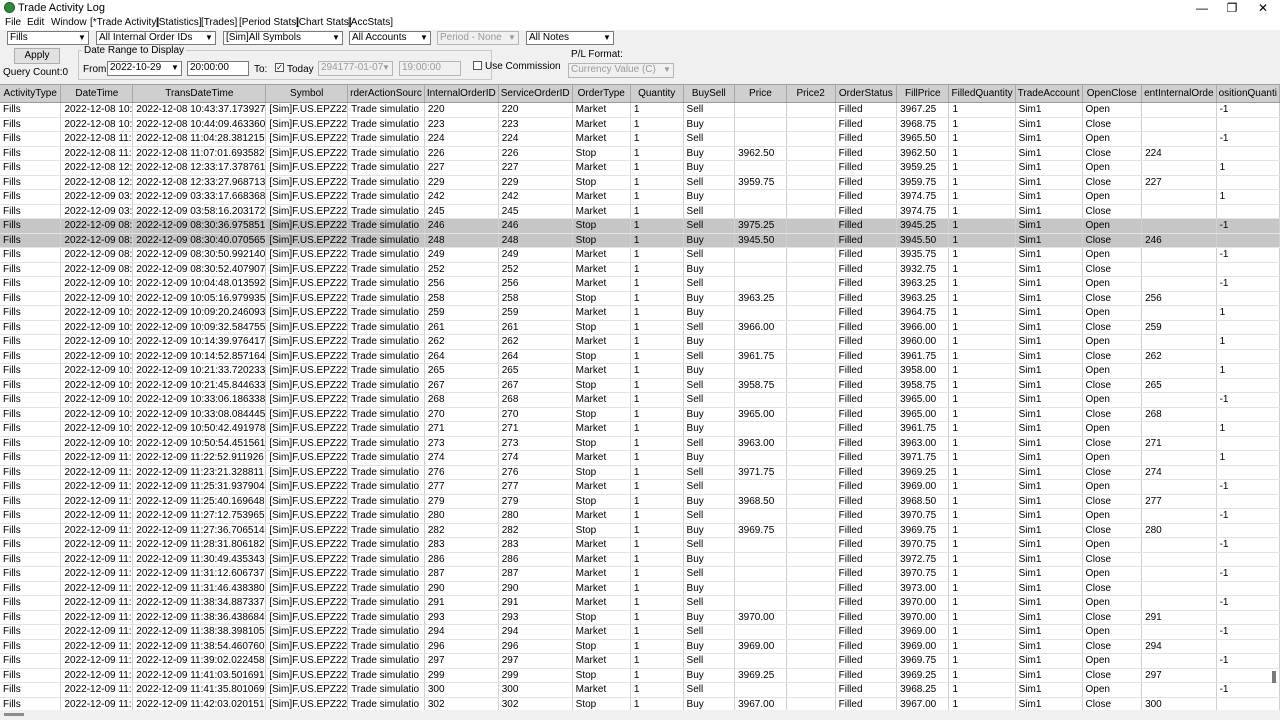  I want to click on column-header-buysell: BuySell, so click(709, 94).